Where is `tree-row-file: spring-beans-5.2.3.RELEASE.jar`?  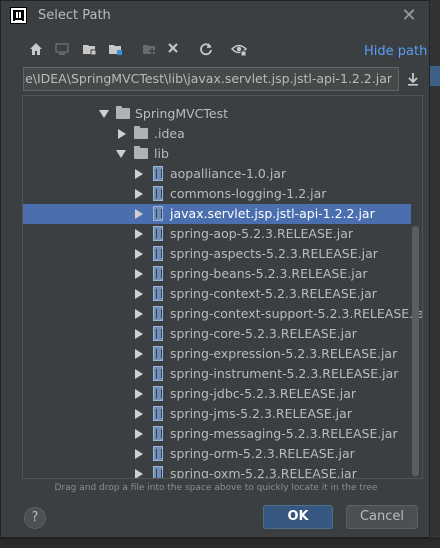
tree-row-file: spring-beans-5.2.3.RELEASE.jar is located at coordinates (217, 274).